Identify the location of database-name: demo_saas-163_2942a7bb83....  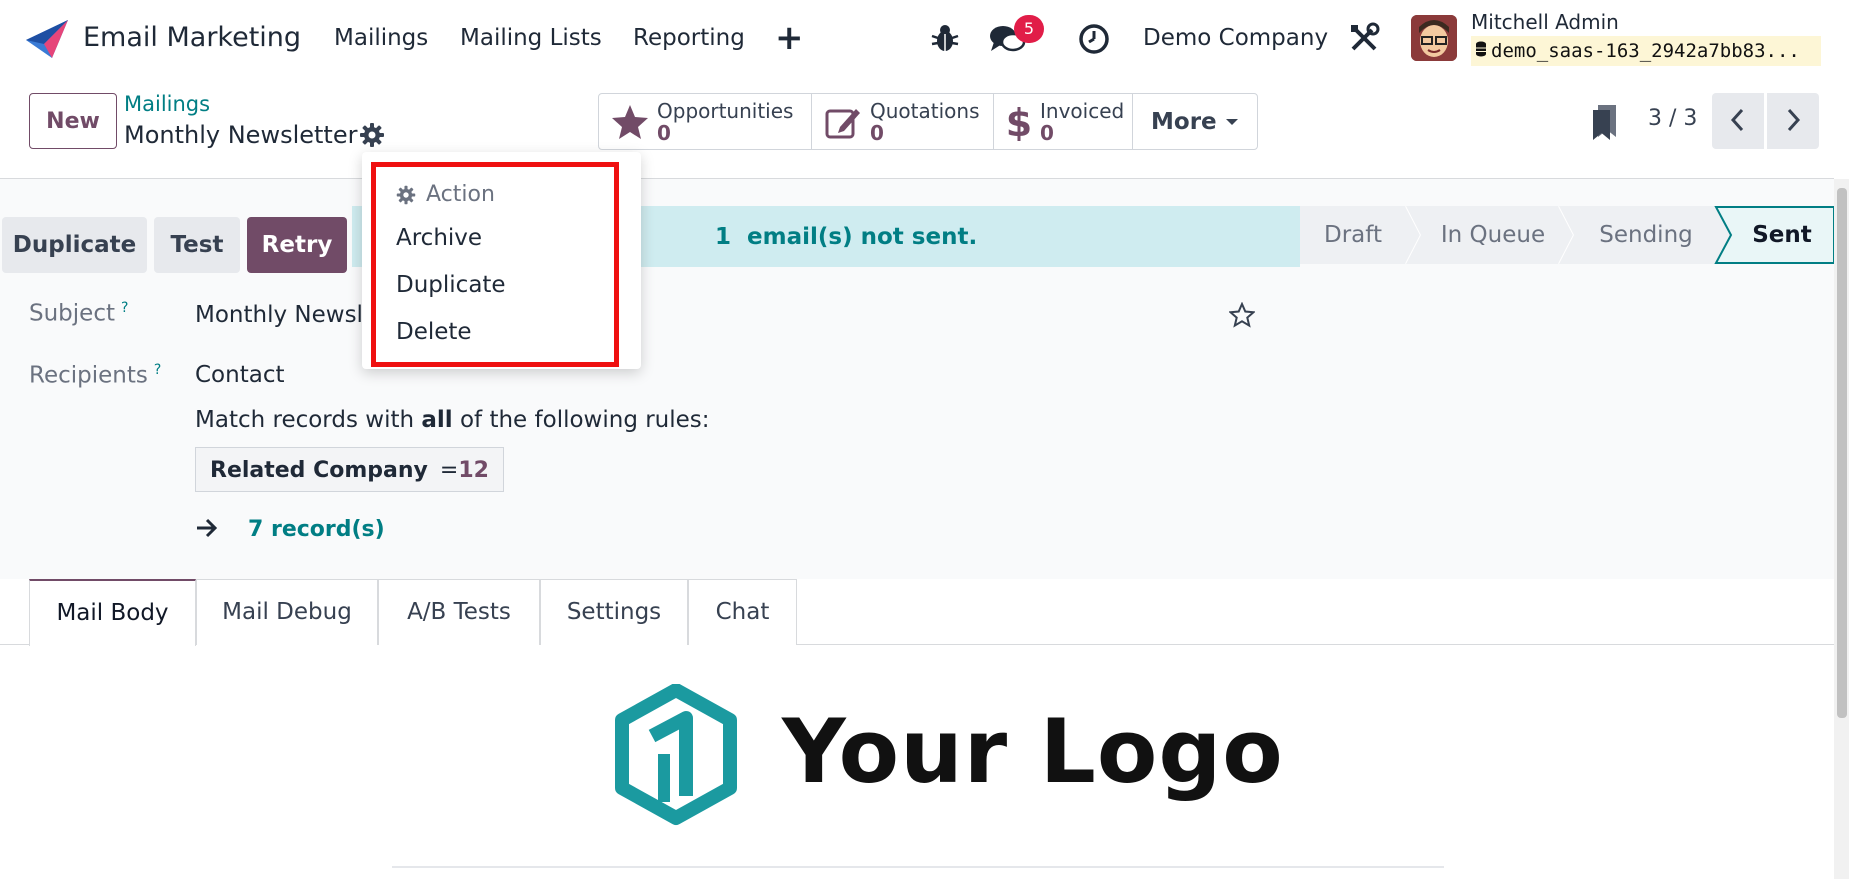
(1646, 51).